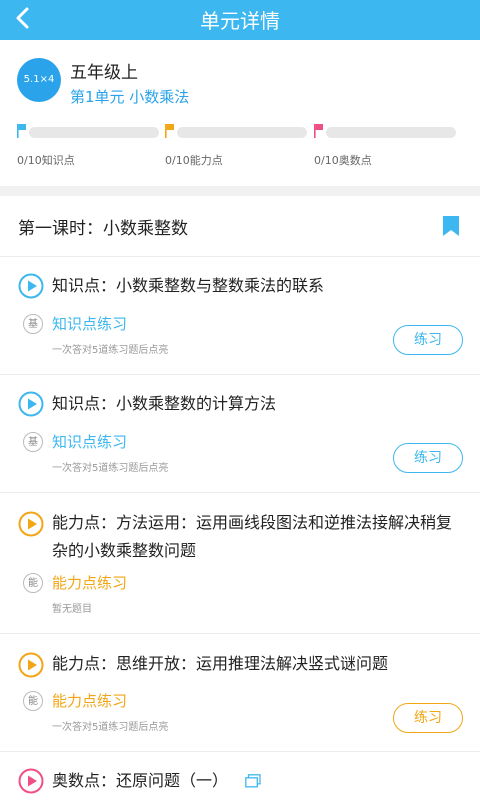 Image resolution: width=480 pixels, height=801 pixels. I want to click on ability-point-title: 能力点：思维开放：运用推理法解决竖式谜问题, so click(256, 664).